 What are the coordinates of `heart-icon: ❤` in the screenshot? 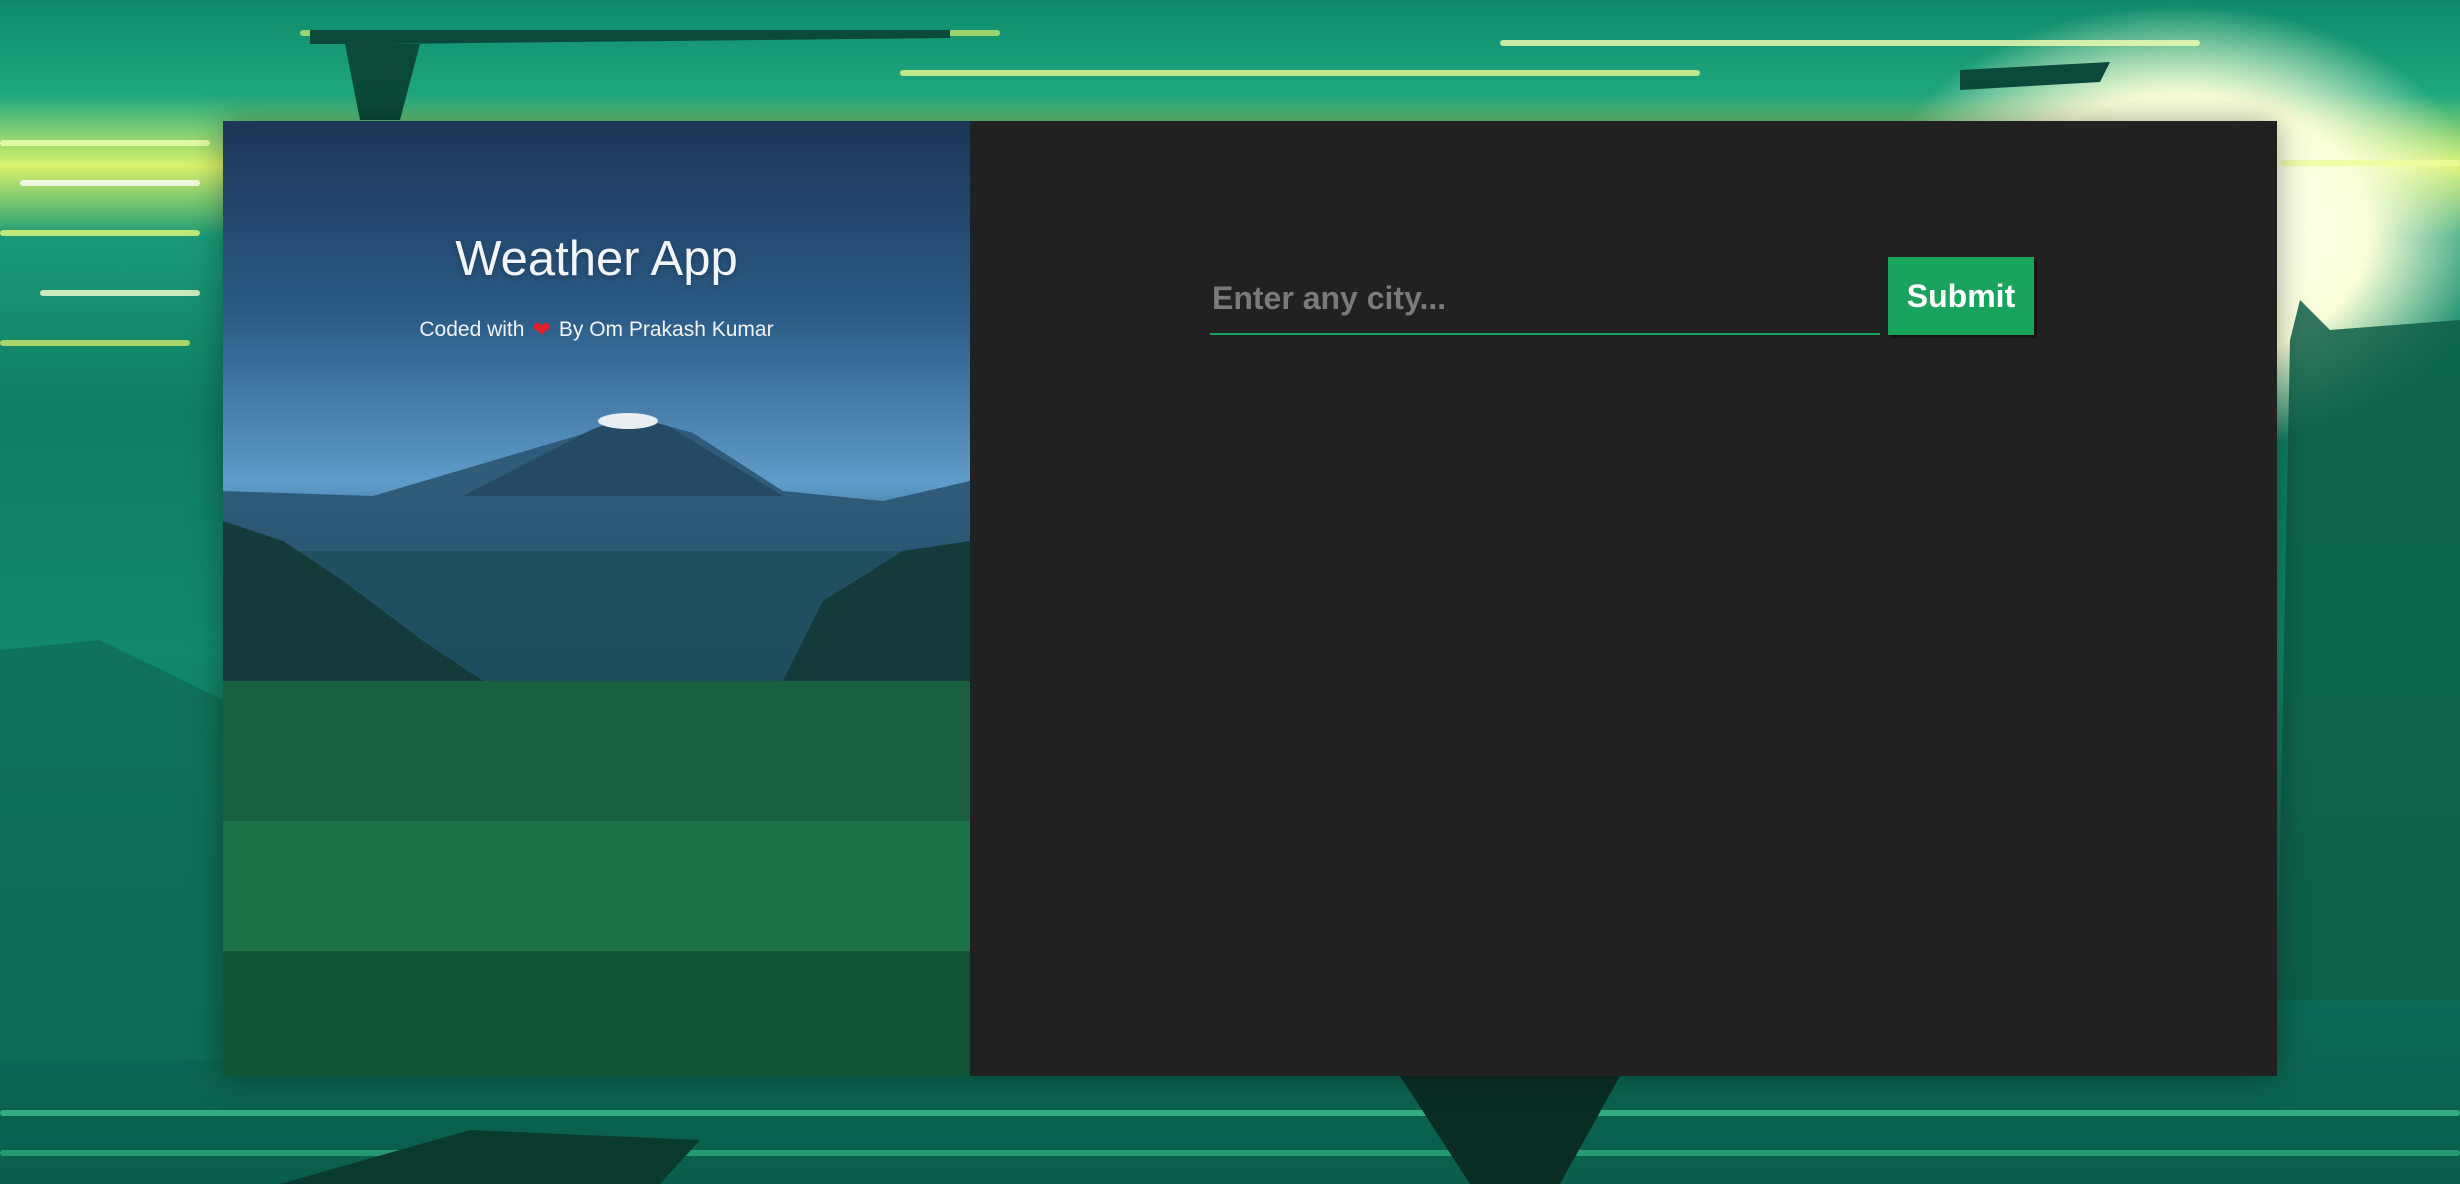 It's located at (541, 329).